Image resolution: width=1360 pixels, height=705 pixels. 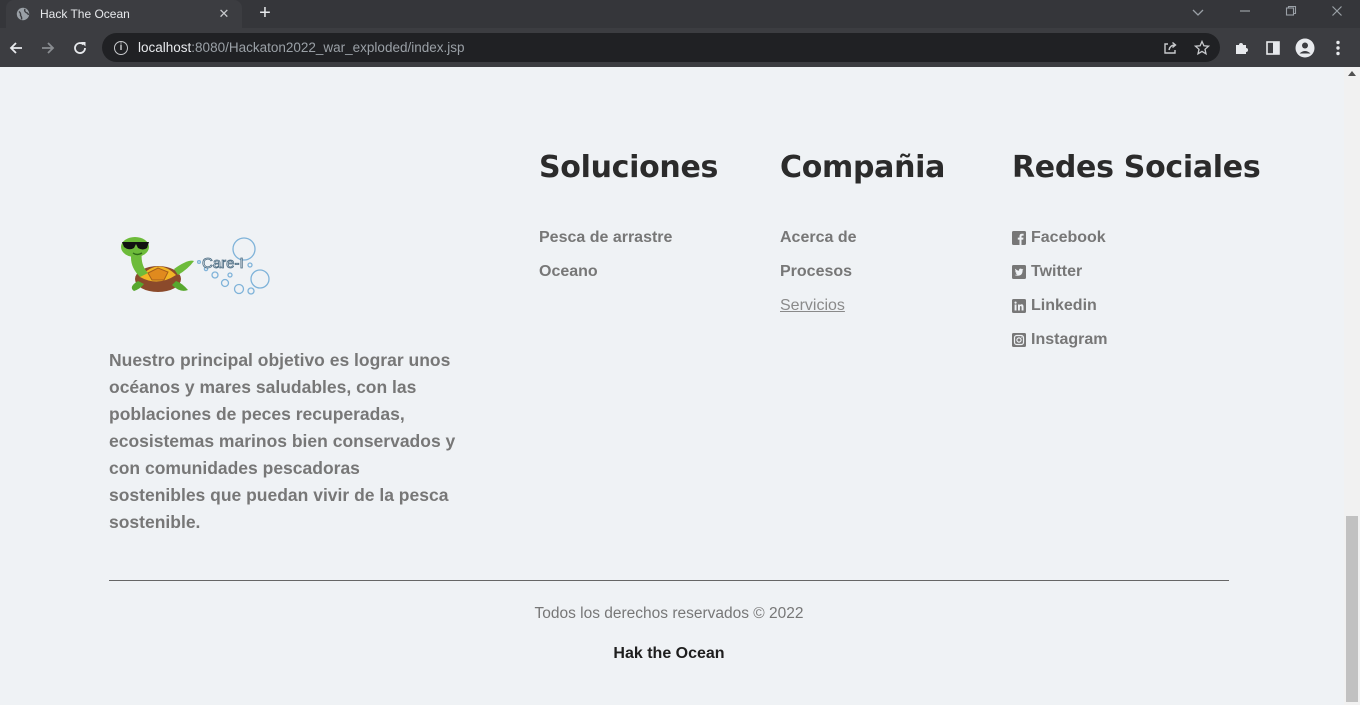 I want to click on forward-icon, so click(x=48, y=48).